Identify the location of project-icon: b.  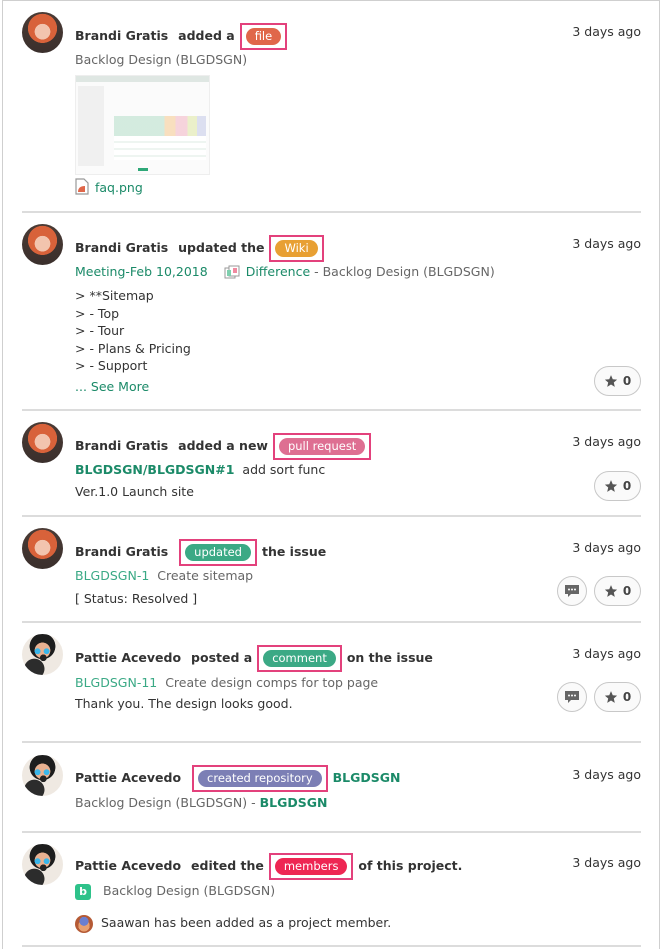
(83, 891).